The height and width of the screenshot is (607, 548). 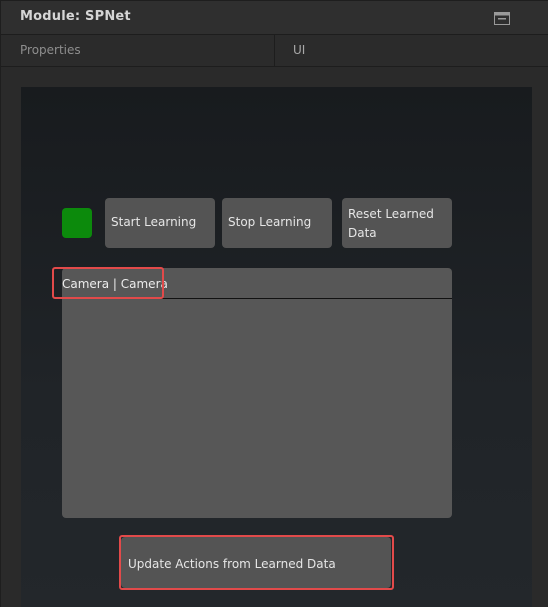 I want to click on stop-learning-button: Stop Learning, so click(x=277, y=223).